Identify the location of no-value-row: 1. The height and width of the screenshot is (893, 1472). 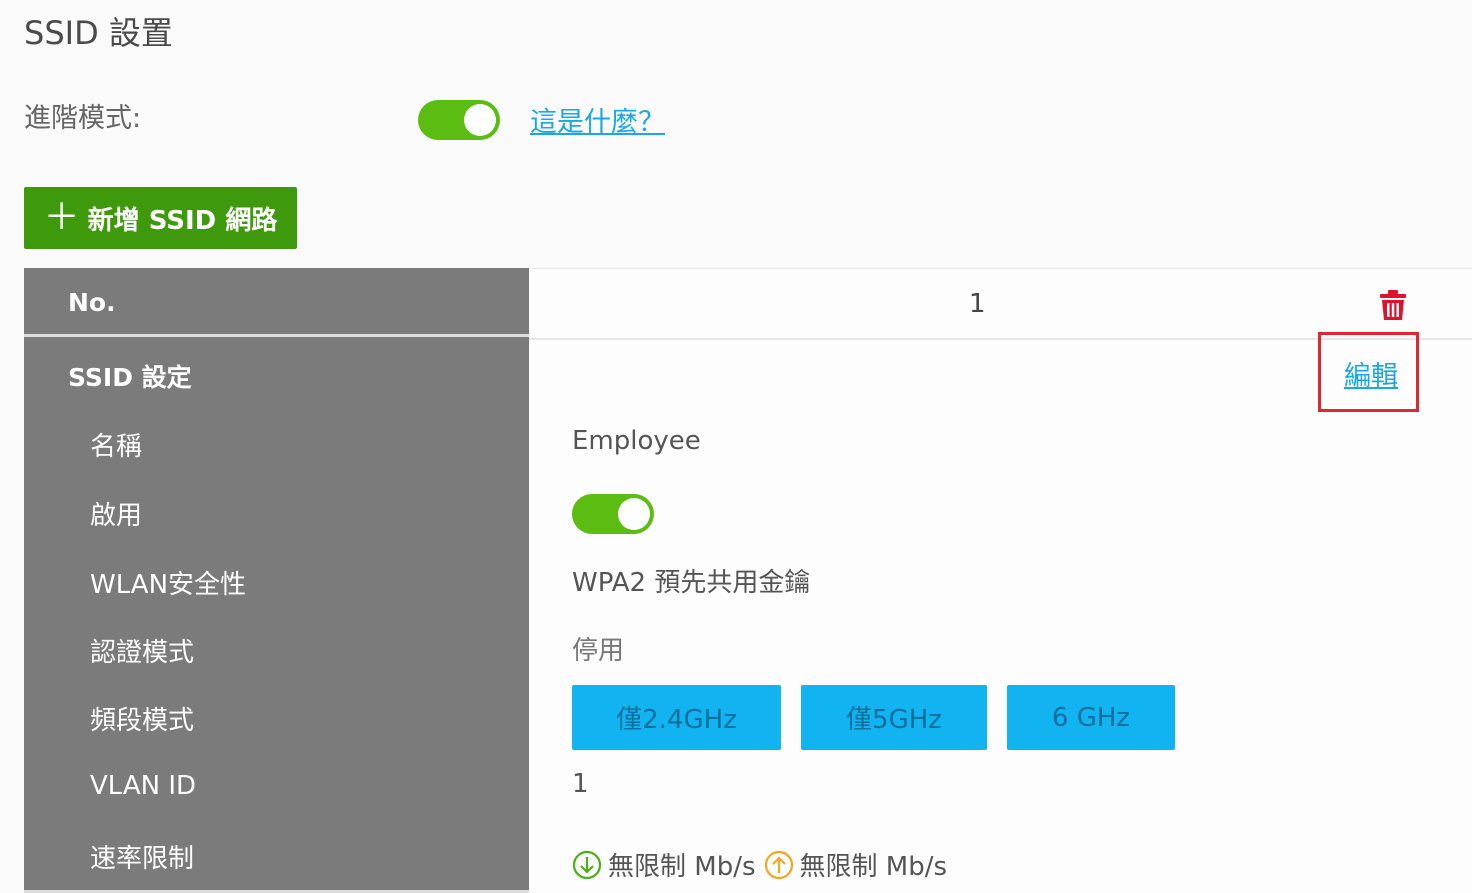
(1000, 304).